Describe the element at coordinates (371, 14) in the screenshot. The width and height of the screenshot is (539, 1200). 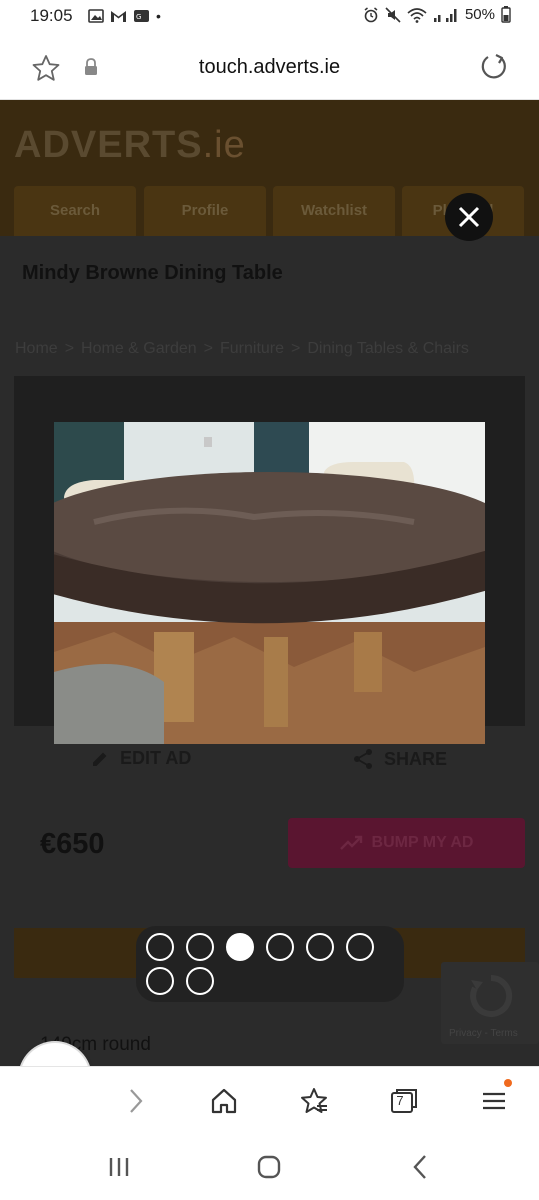
I see `alarm-icon` at that location.